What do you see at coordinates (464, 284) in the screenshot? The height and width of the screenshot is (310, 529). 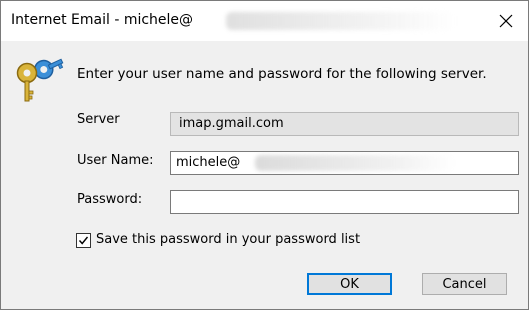 I see `cancel-button: Cancel` at bounding box center [464, 284].